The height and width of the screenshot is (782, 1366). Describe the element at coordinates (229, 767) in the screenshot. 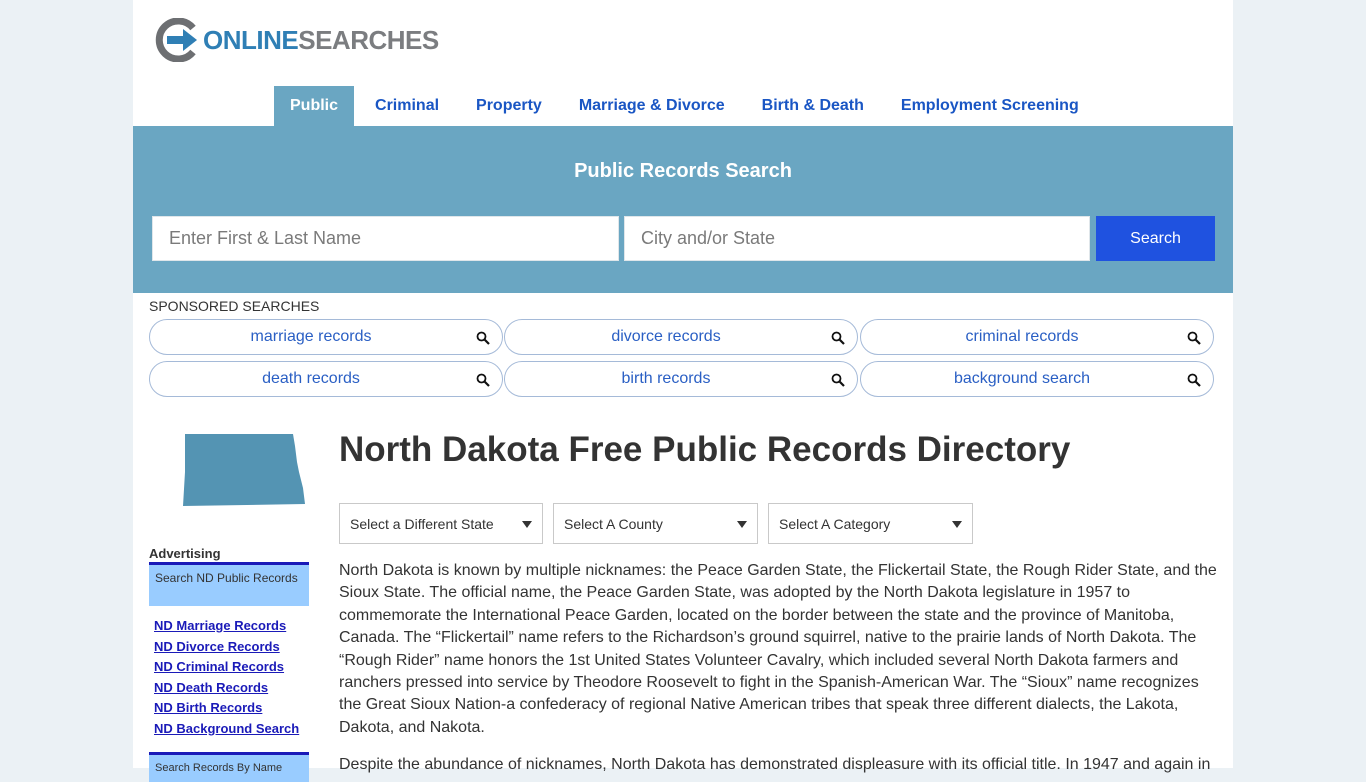

I see `sidebar-box-title: Search Records By Name` at that location.